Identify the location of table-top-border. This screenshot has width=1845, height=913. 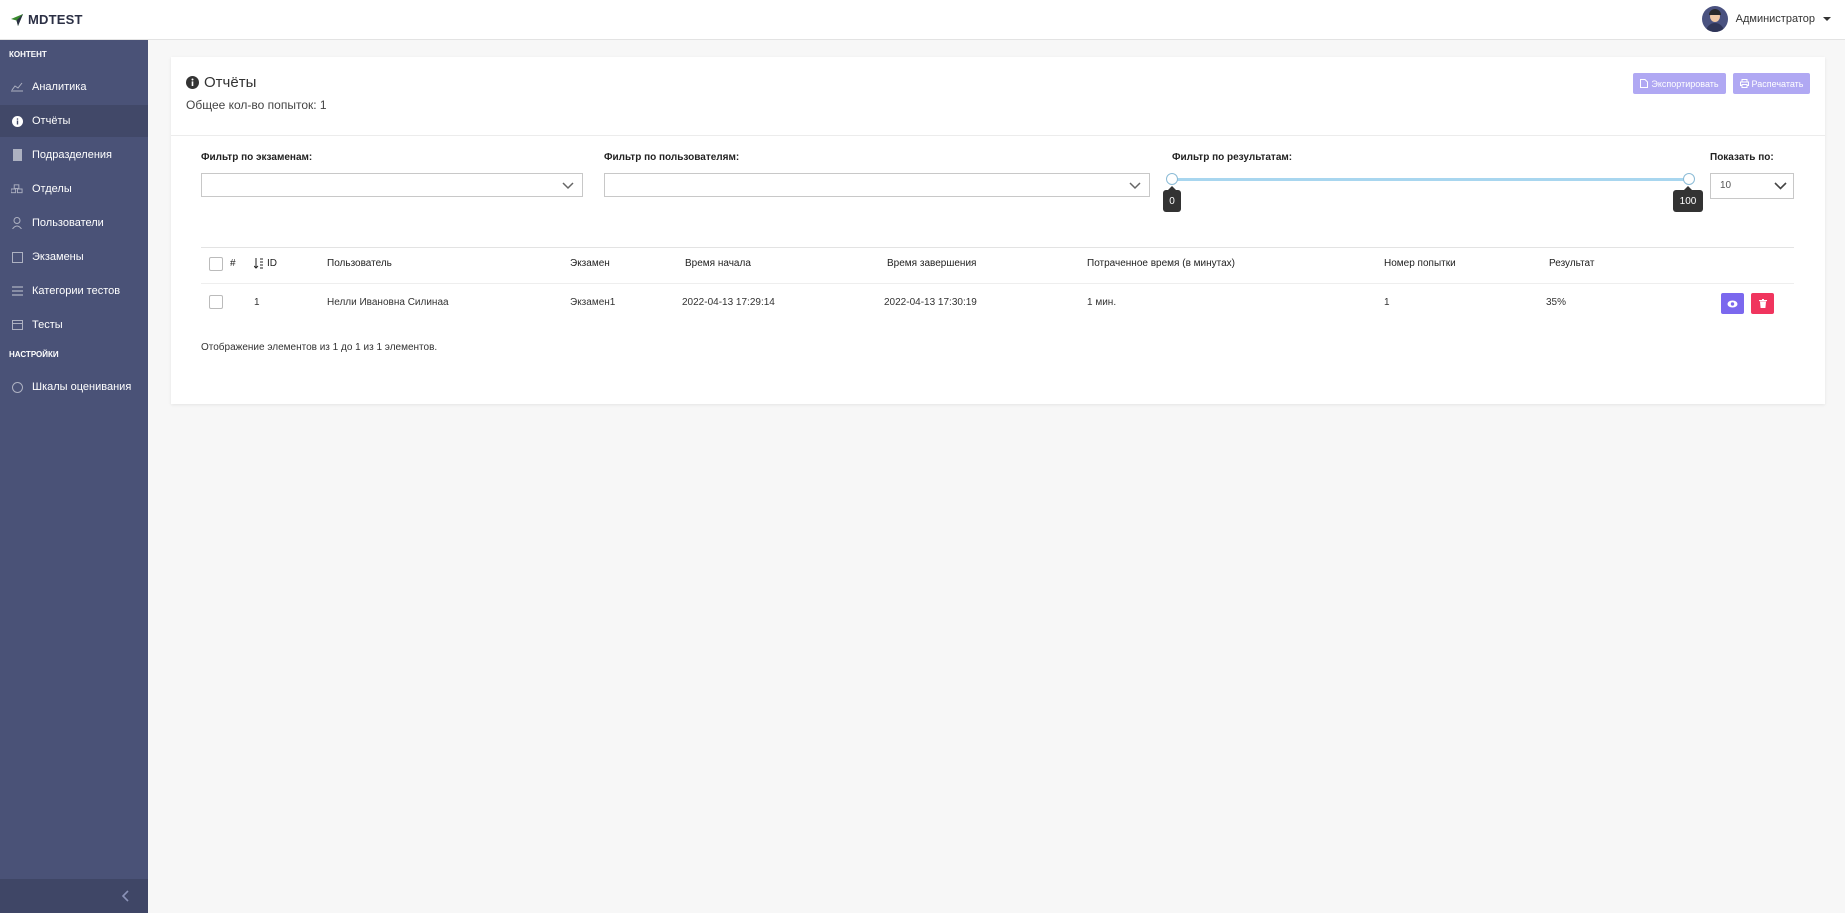
(997, 247).